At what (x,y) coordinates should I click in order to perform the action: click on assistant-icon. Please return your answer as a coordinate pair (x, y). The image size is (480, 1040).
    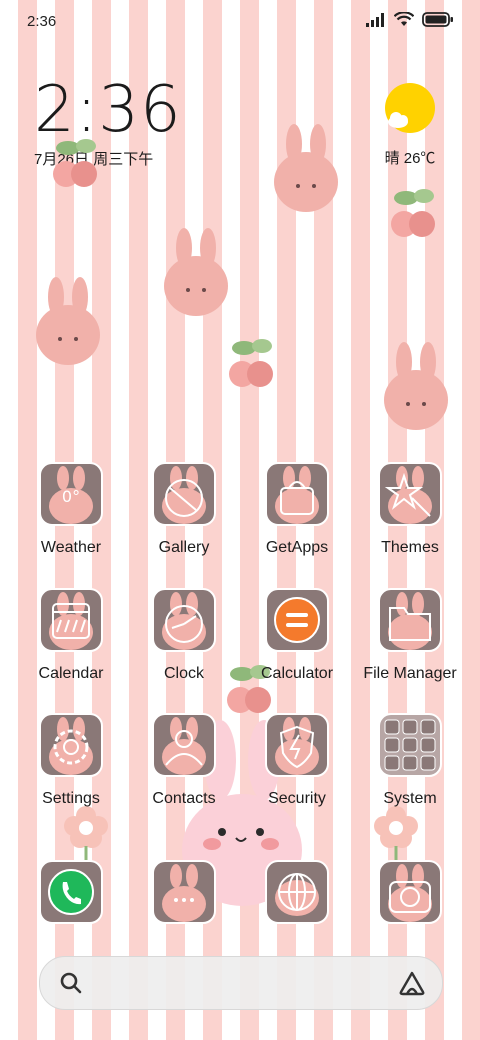
    Looking at the image, I should click on (412, 983).